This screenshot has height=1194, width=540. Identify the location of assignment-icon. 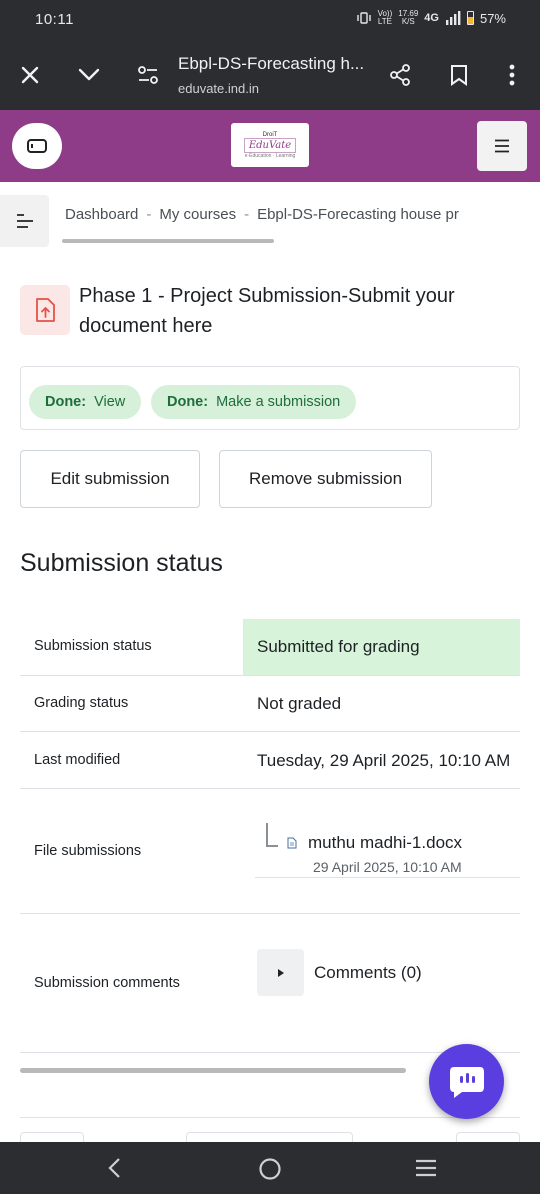
(45, 310).